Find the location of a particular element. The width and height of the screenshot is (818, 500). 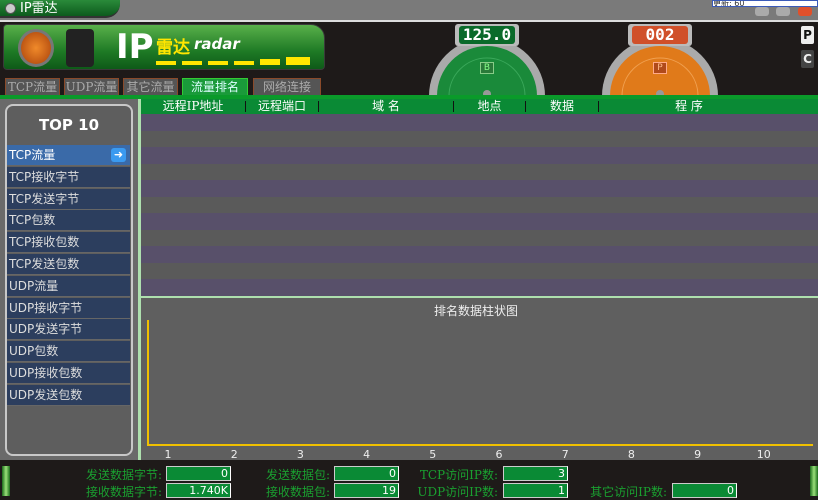

other-ip-label: 其它访问IP数: is located at coordinates (628, 492).